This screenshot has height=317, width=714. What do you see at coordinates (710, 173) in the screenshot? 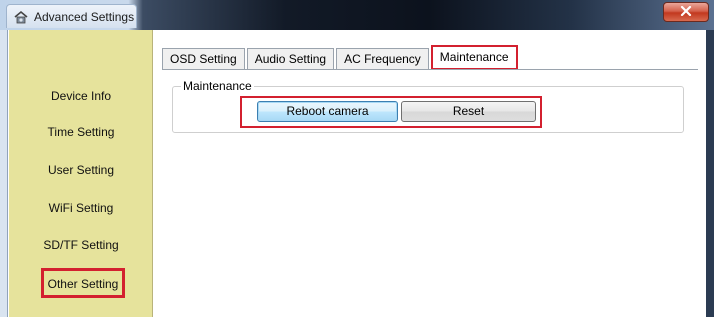
I see `window-frame-right` at bounding box center [710, 173].